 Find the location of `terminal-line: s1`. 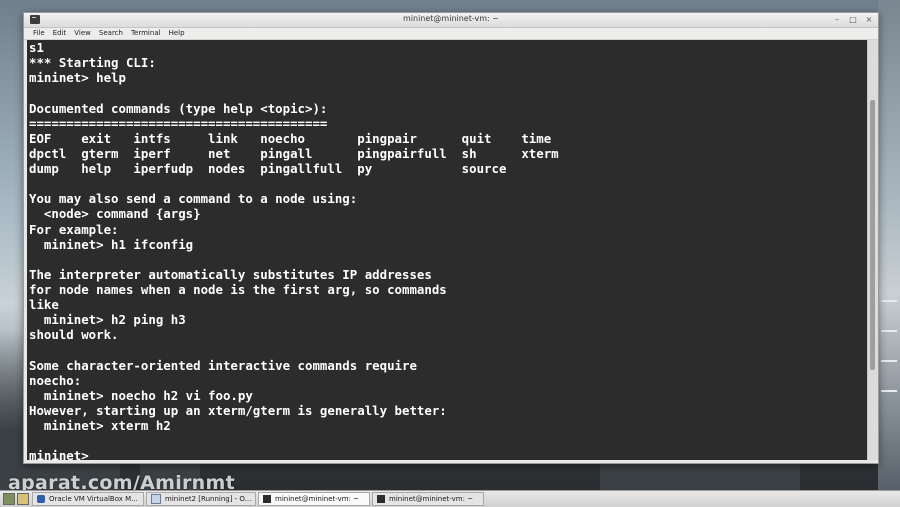

terminal-line: s1 is located at coordinates (36, 47).